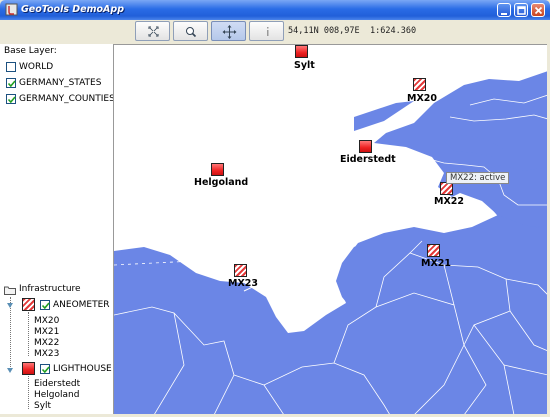 This screenshot has width=550, height=417. What do you see at coordinates (46, 332) in the screenshot?
I see `tree-leaf-mx21: MX21` at bounding box center [46, 332].